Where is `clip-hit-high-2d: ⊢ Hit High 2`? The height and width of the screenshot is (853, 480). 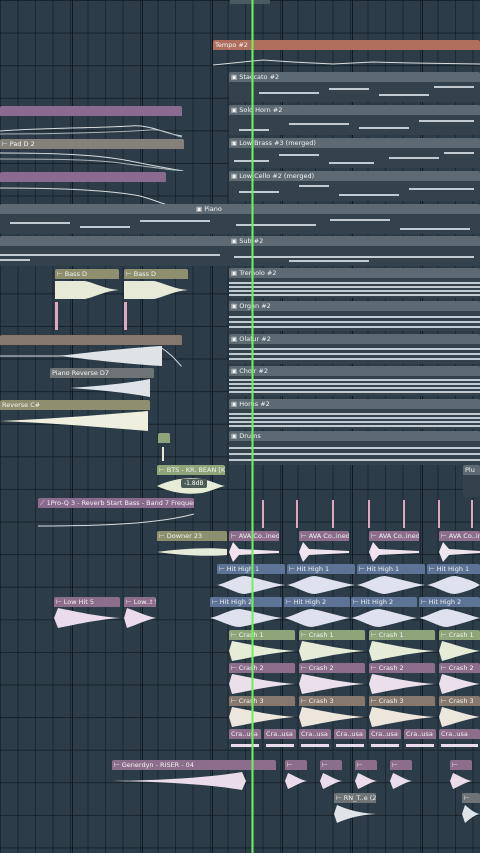
clip-hit-high-2d: ⊢ Hit High 2 is located at coordinates (449, 613).